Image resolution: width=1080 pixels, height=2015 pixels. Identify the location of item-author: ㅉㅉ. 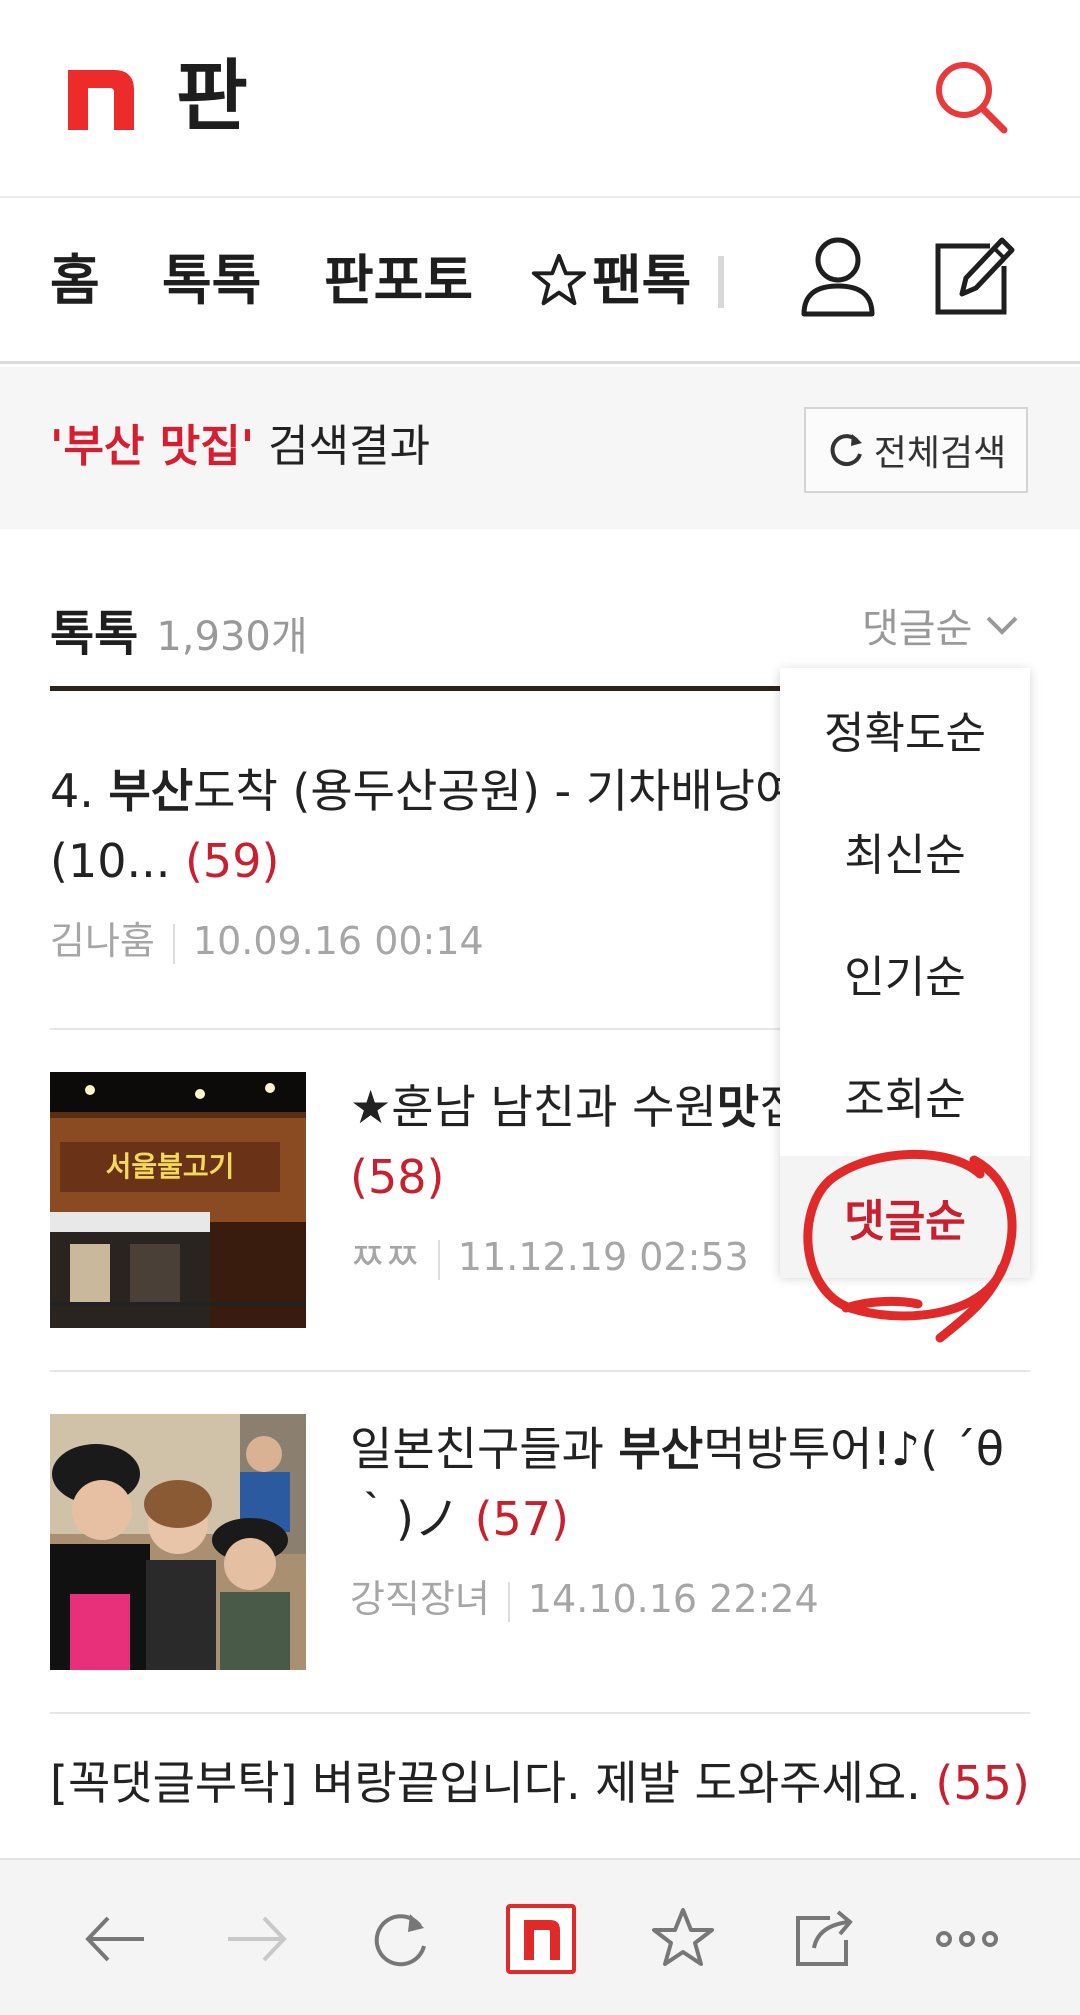
(385, 1257).